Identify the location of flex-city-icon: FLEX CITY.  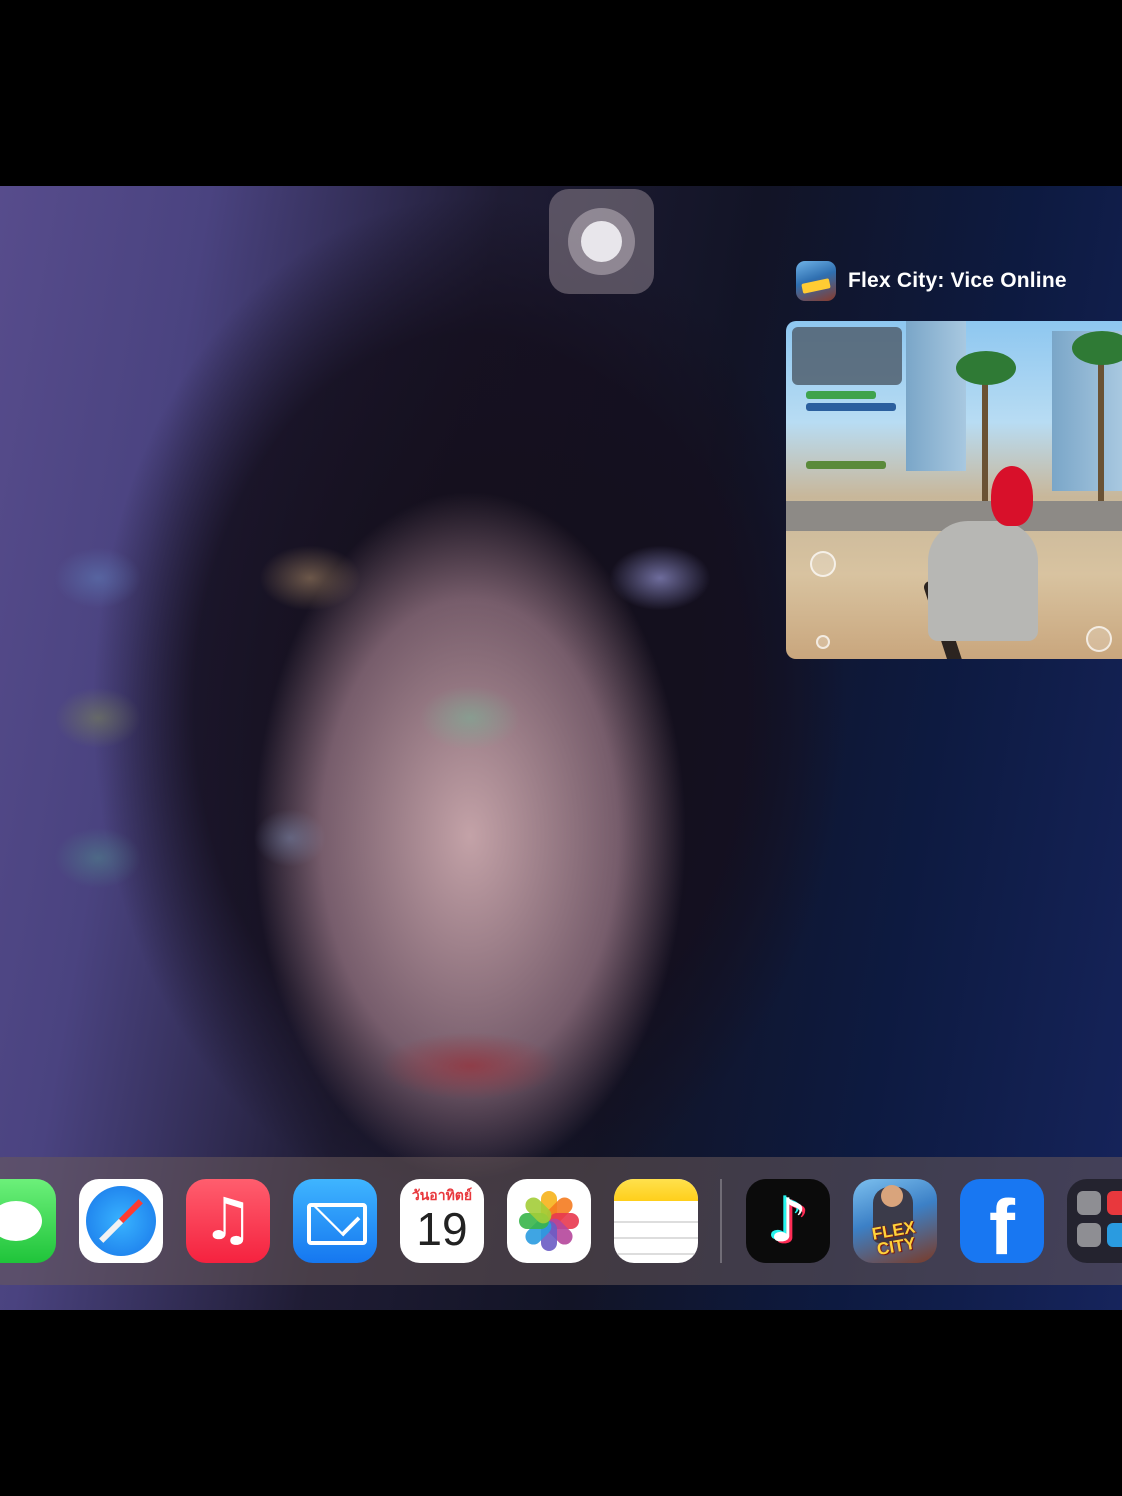
(895, 1221).